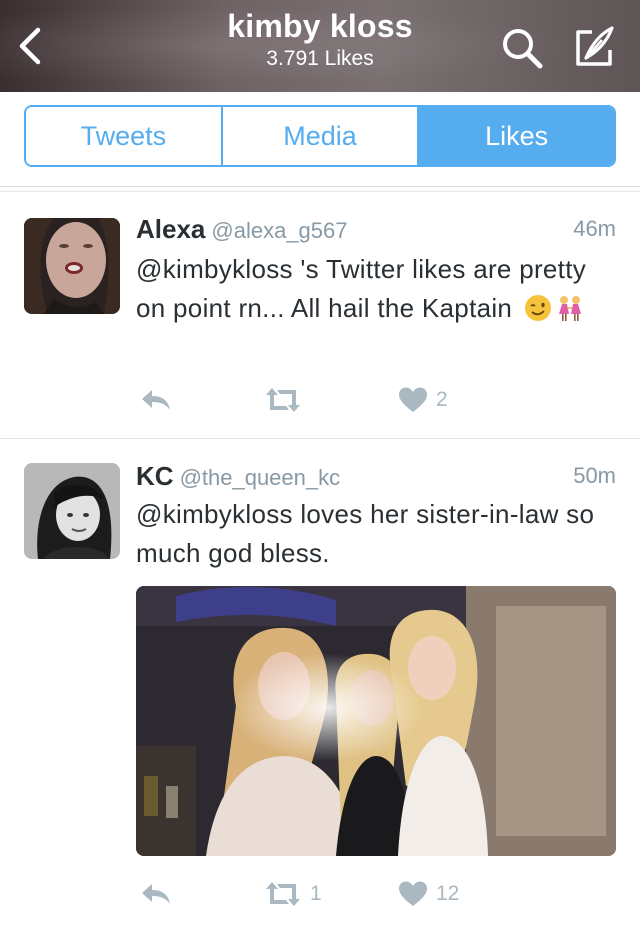 The height and width of the screenshot is (932, 640). Describe the element at coordinates (594, 228) in the screenshot. I see `tweet-time: 46m` at that location.